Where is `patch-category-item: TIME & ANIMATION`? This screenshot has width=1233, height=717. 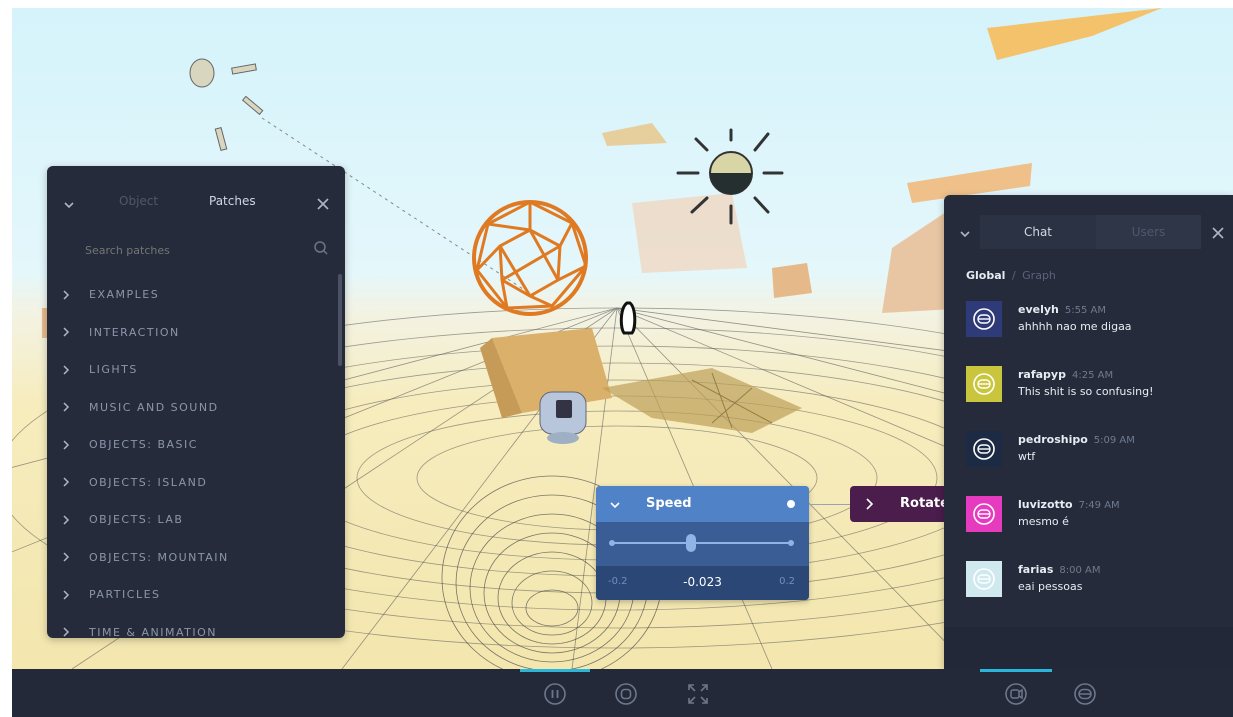
patch-category-item: TIME & ANIMATION is located at coordinates (189, 626).